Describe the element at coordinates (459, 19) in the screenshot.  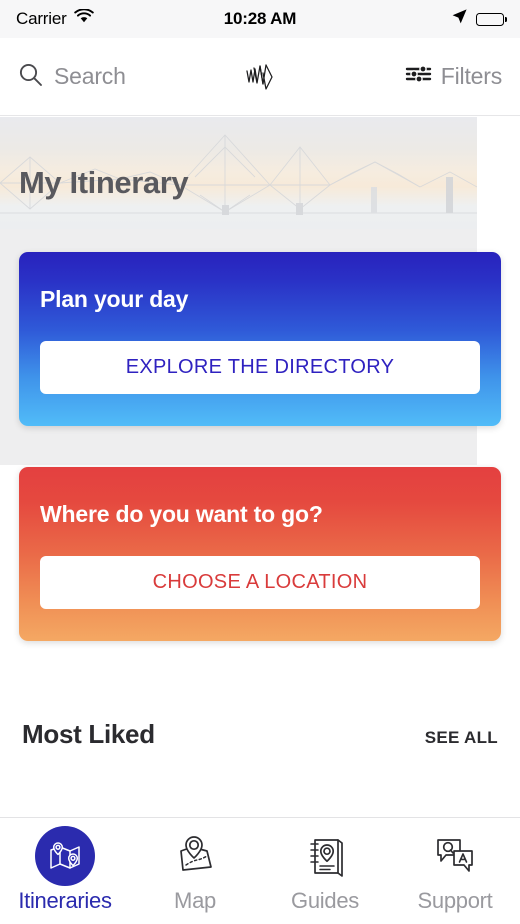
I see `location-arrow-icon` at that location.